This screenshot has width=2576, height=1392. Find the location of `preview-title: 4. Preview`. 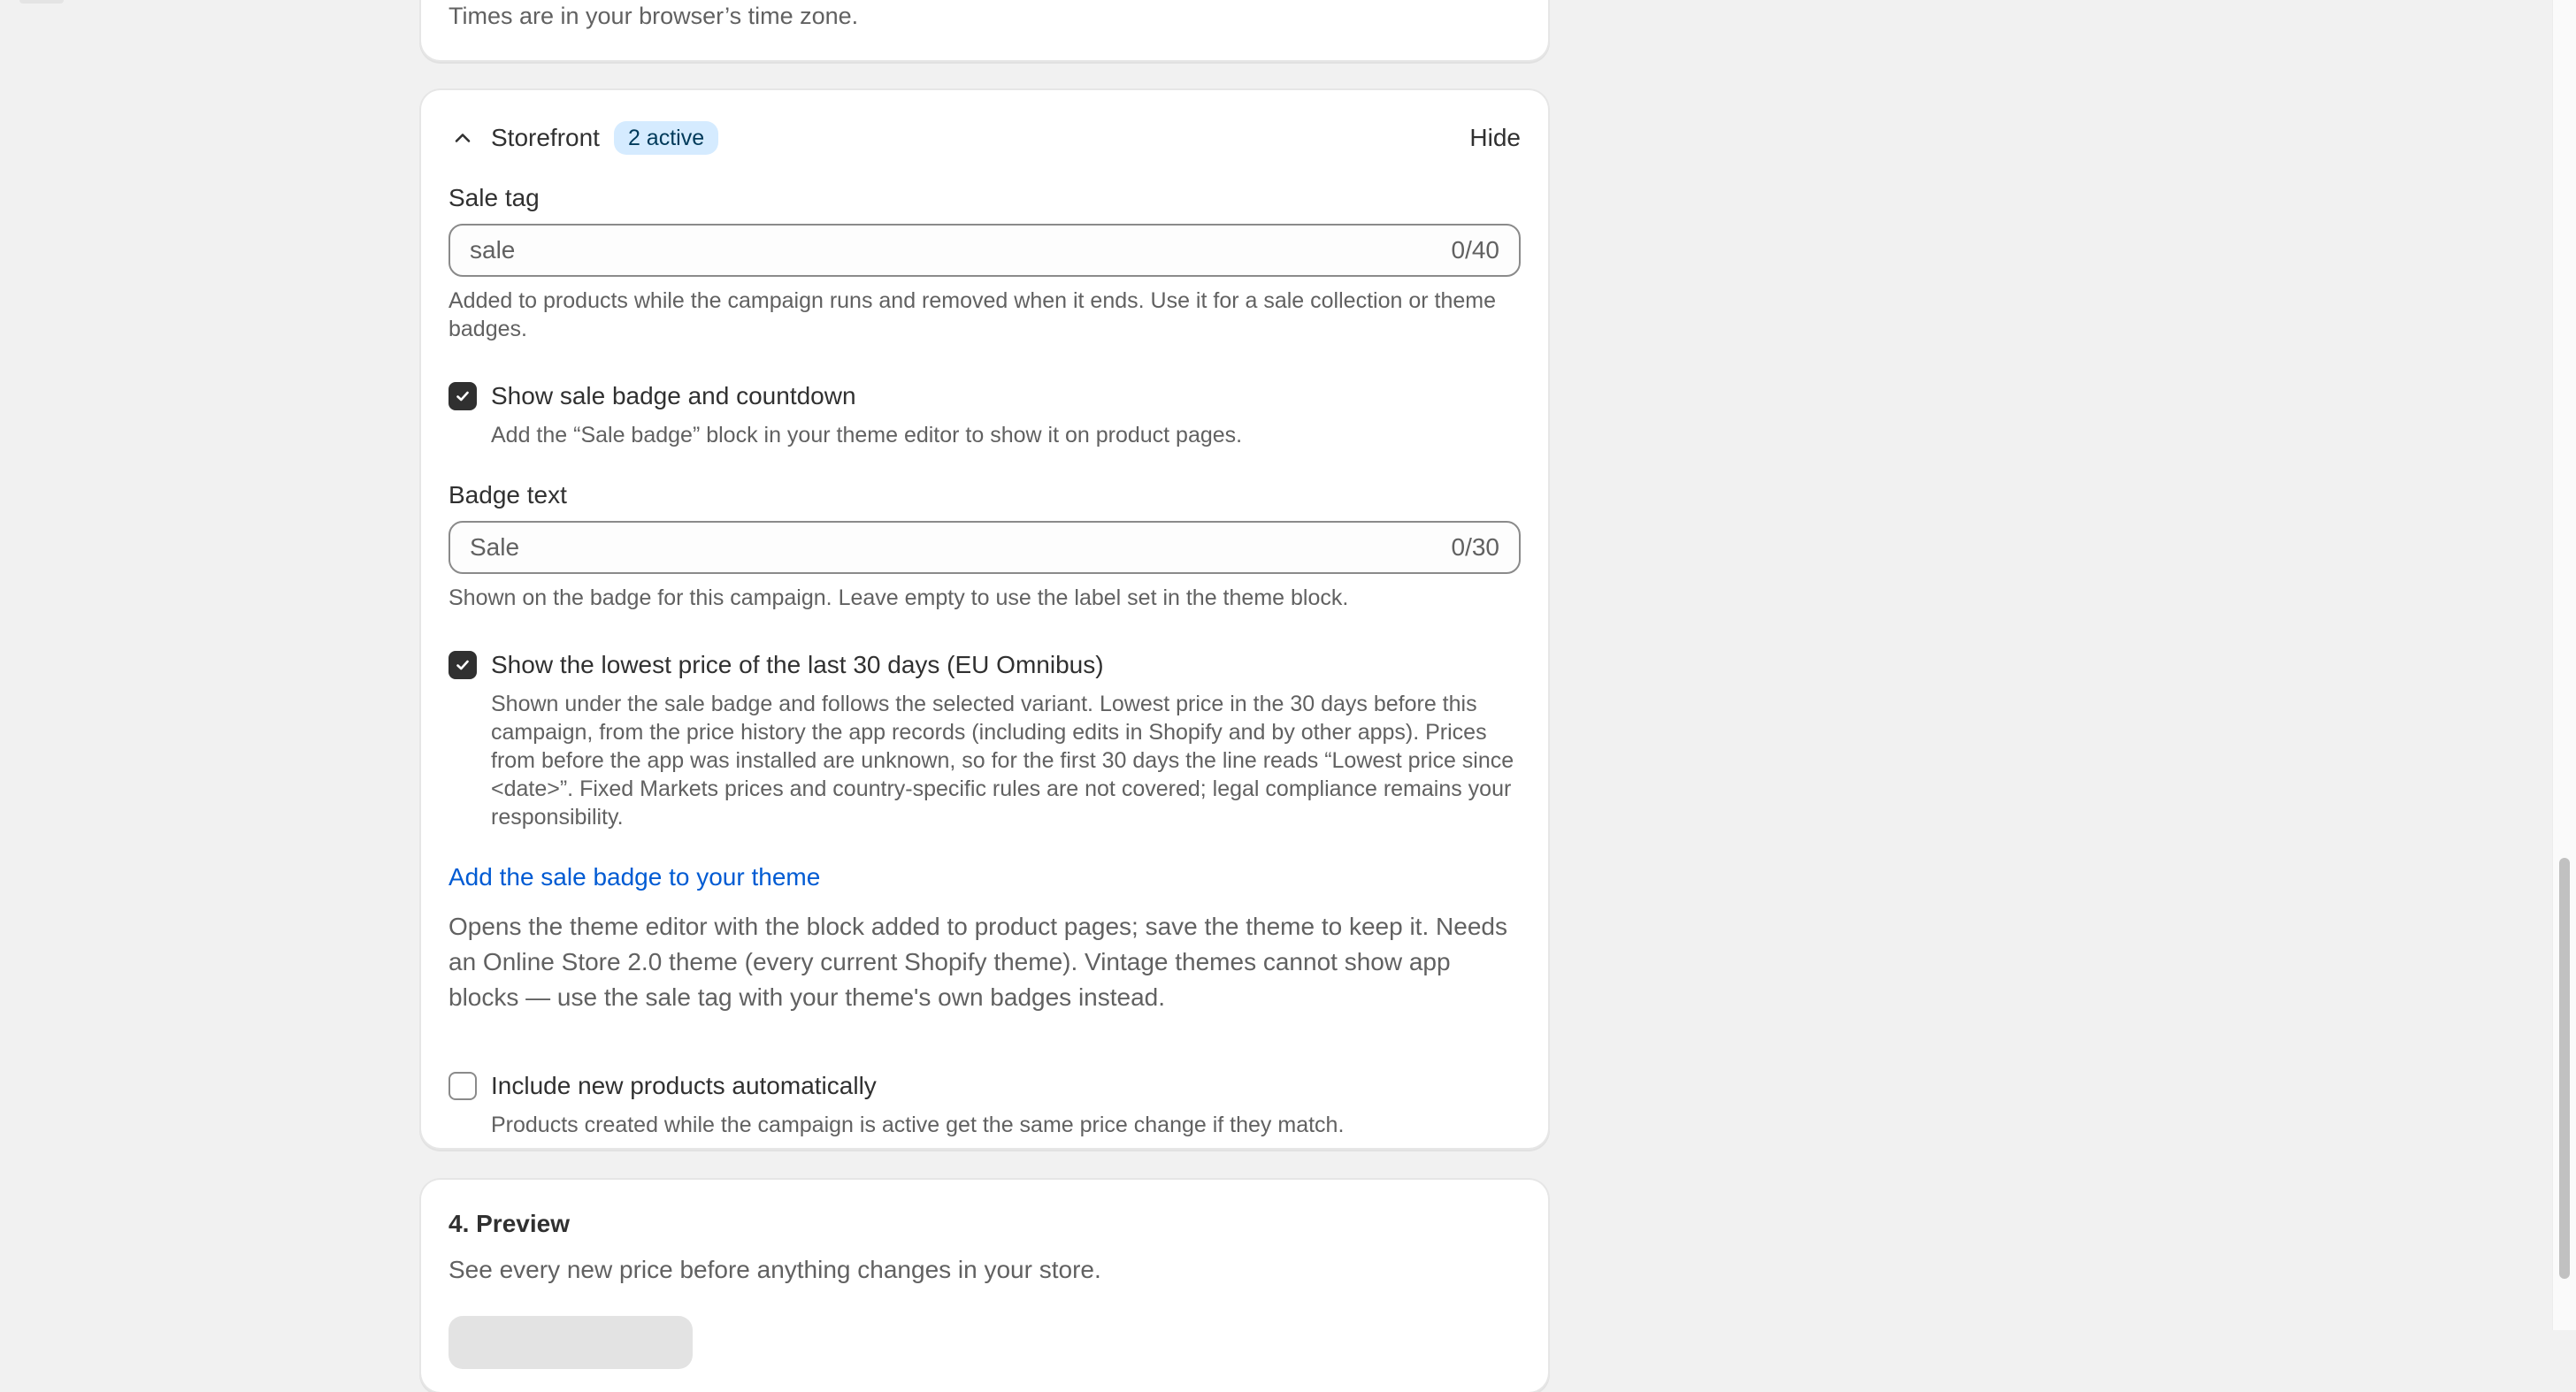

preview-title: 4. Preview is located at coordinates (509, 1223).